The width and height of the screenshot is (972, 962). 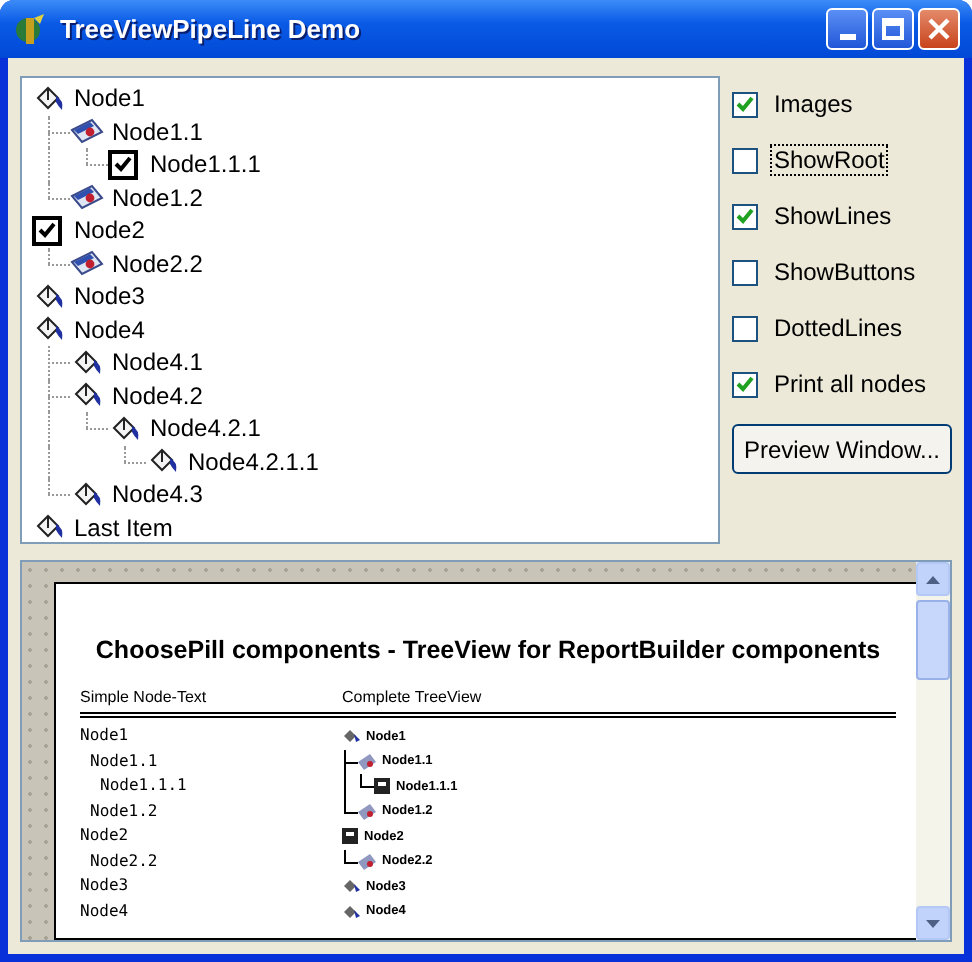 I want to click on tree-node: Last Item, so click(x=123, y=527).